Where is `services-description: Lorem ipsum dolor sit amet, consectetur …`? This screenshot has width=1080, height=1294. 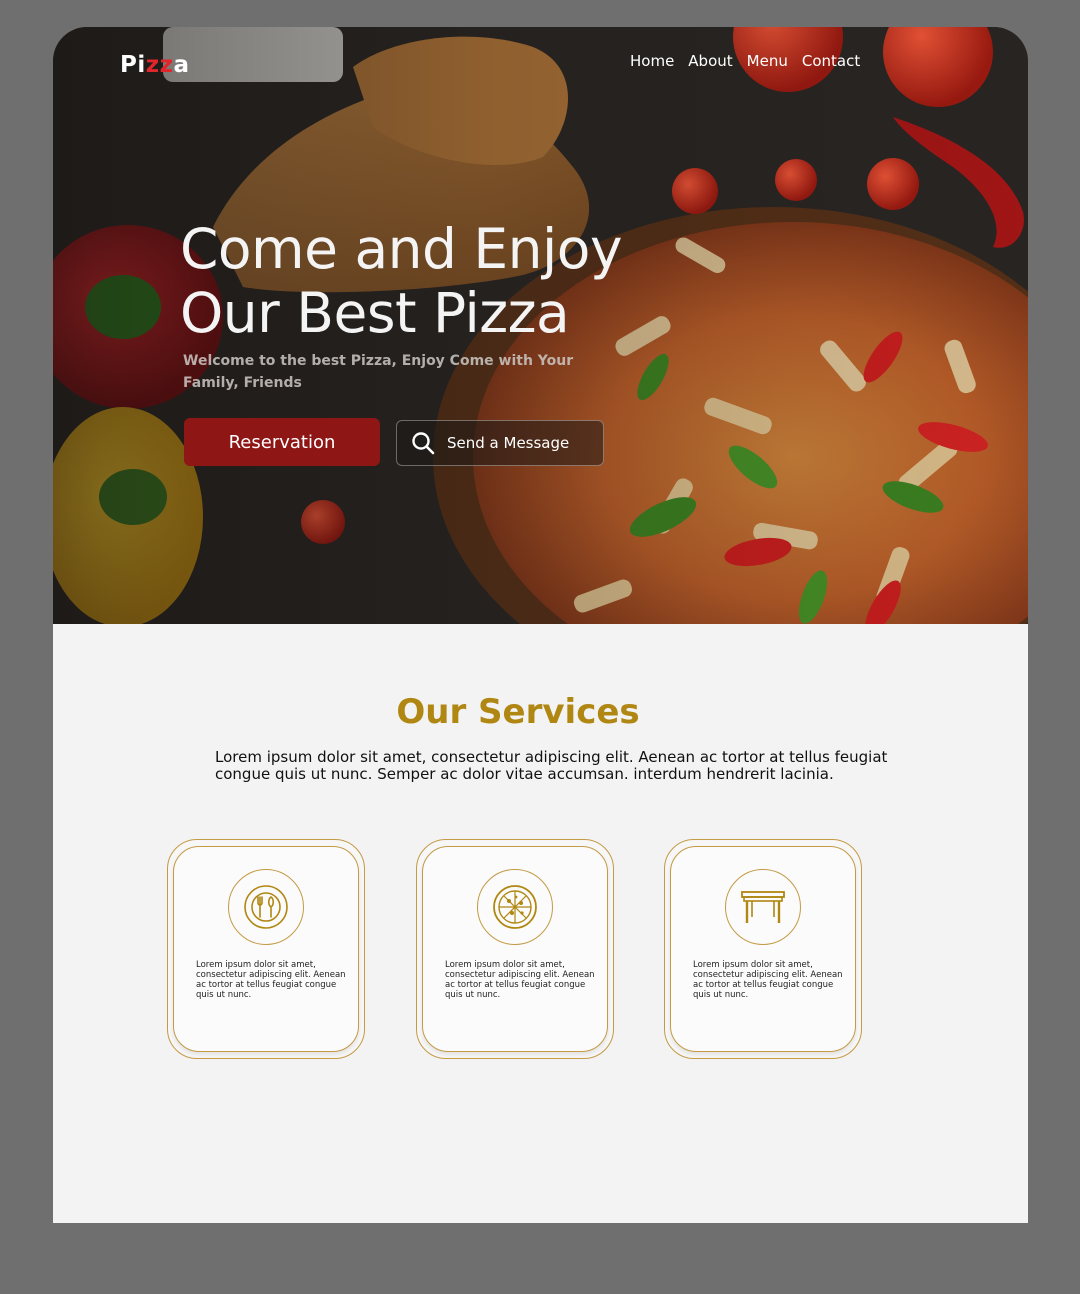
services-description: Lorem ipsum dolor sit amet, consectetur … is located at coordinates (551, 765).